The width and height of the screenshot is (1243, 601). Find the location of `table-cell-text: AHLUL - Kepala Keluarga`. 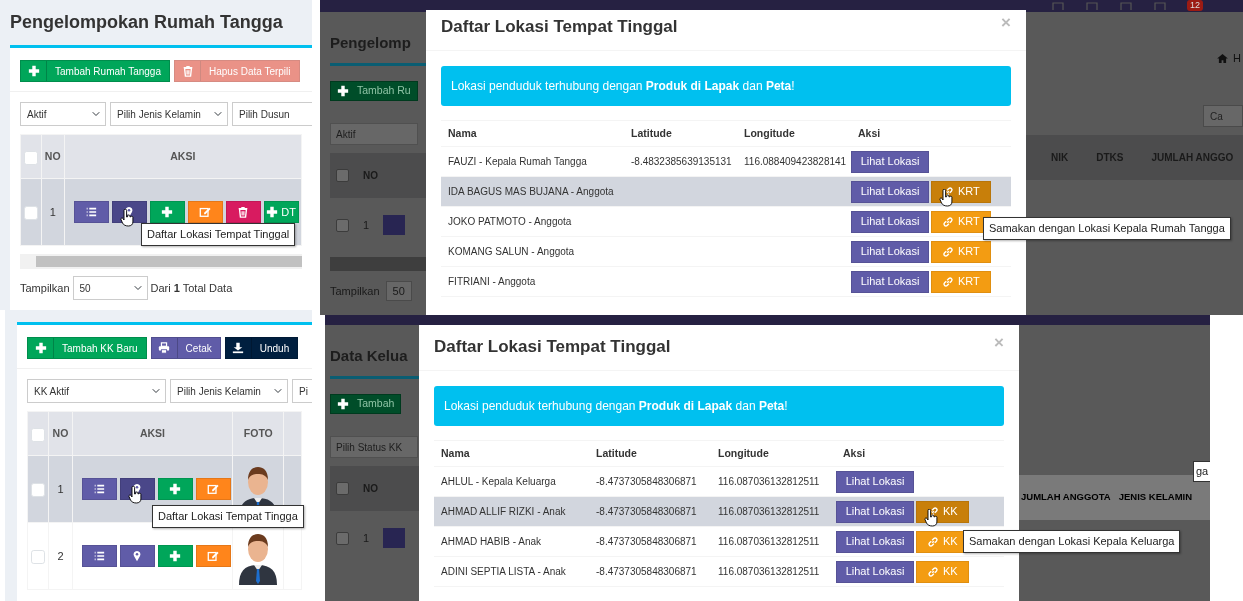

table-cell-text: AHLUL - Kepala Keluarga is located at coordinates (498, 482).